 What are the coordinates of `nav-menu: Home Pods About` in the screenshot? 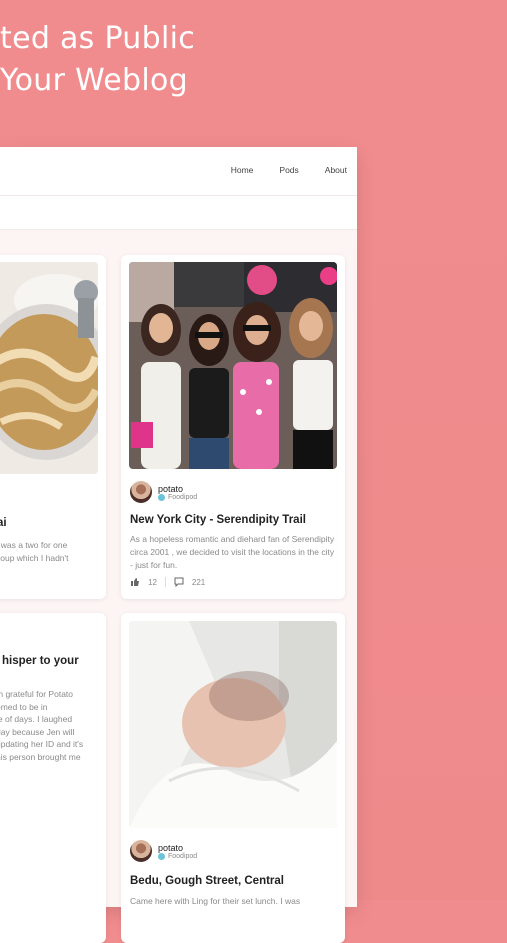 It's located at (289, 170).